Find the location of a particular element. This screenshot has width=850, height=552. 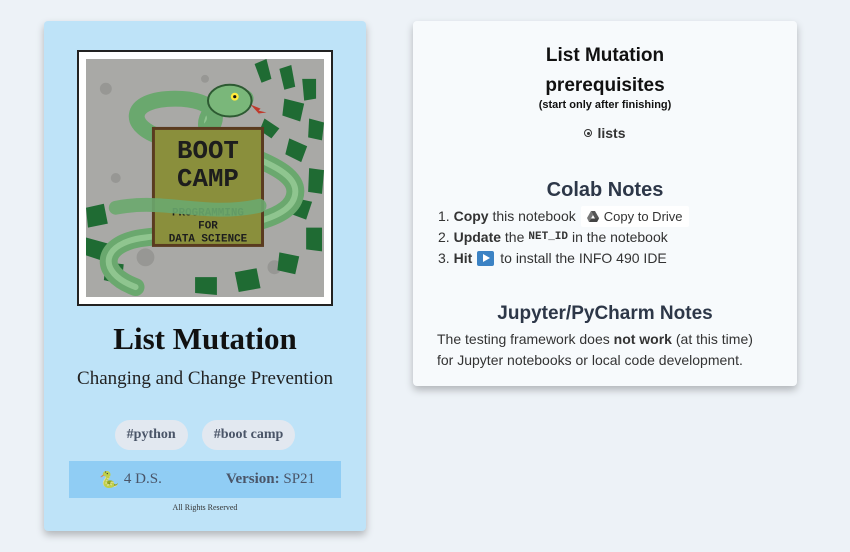

prerequisites-note: (start only after finishing) is located at coordinates (605, 105).